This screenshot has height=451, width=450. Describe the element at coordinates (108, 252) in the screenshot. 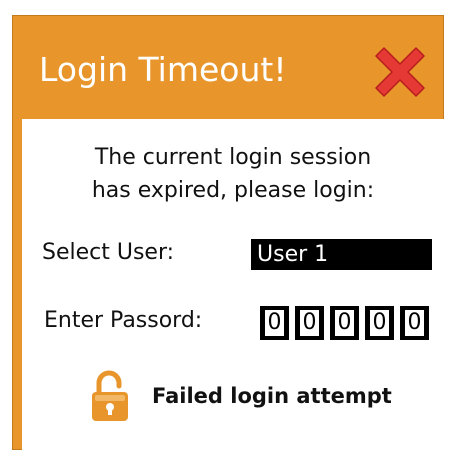

I see `select-user-label: Select User:` at that location.